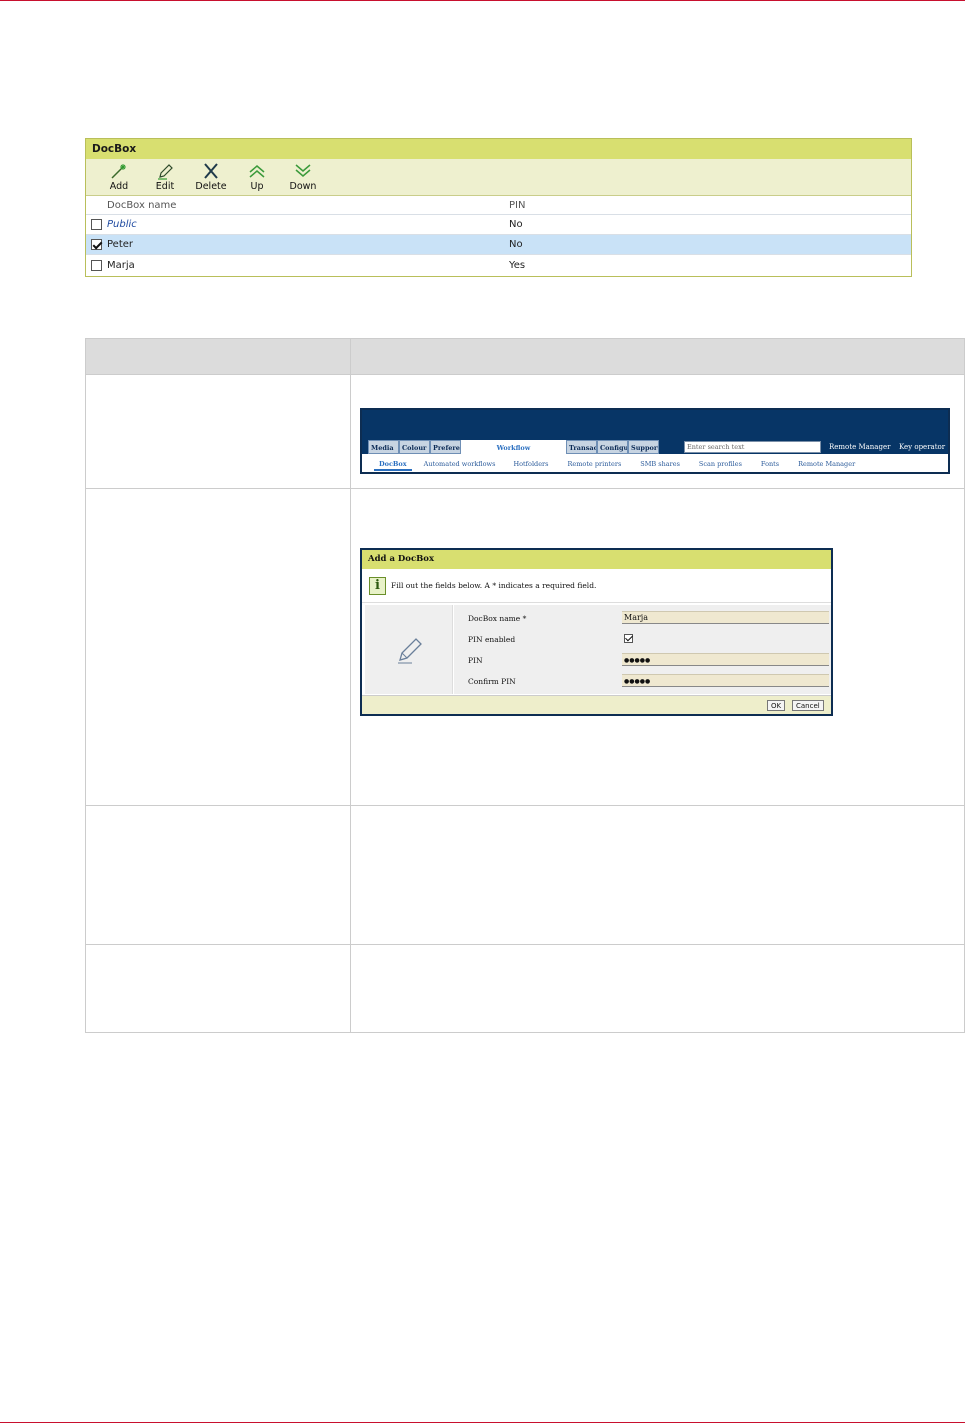 This screenshot has height=1424, width=965. What do you see at coordinates (141, 205) in the screenshot?
I see `column-header-name: DocBox name` at bounding box center [141, 205].